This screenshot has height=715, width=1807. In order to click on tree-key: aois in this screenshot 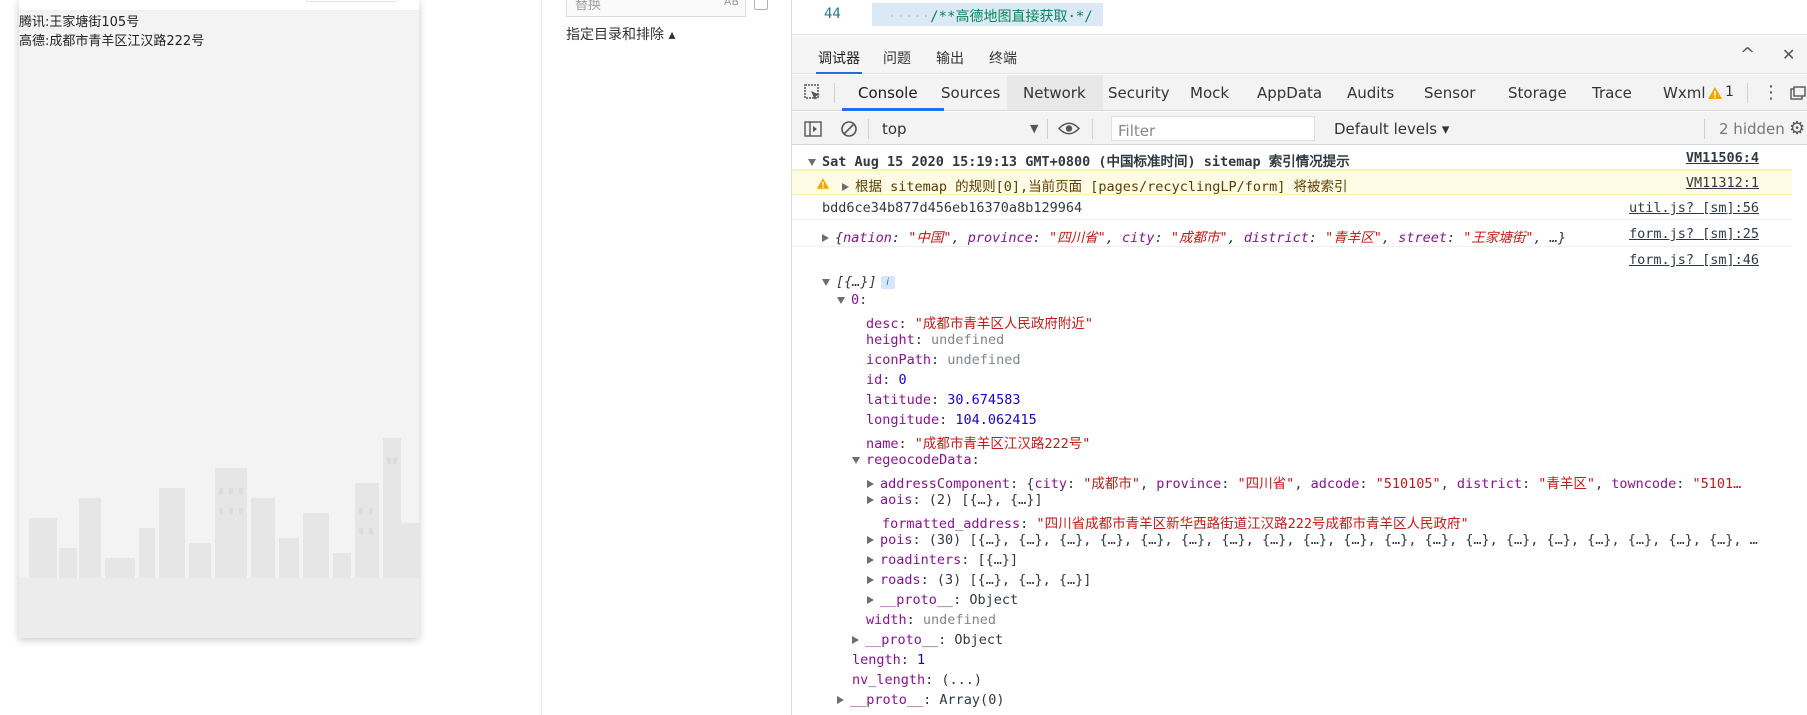, I will do `click(896, 500)`.